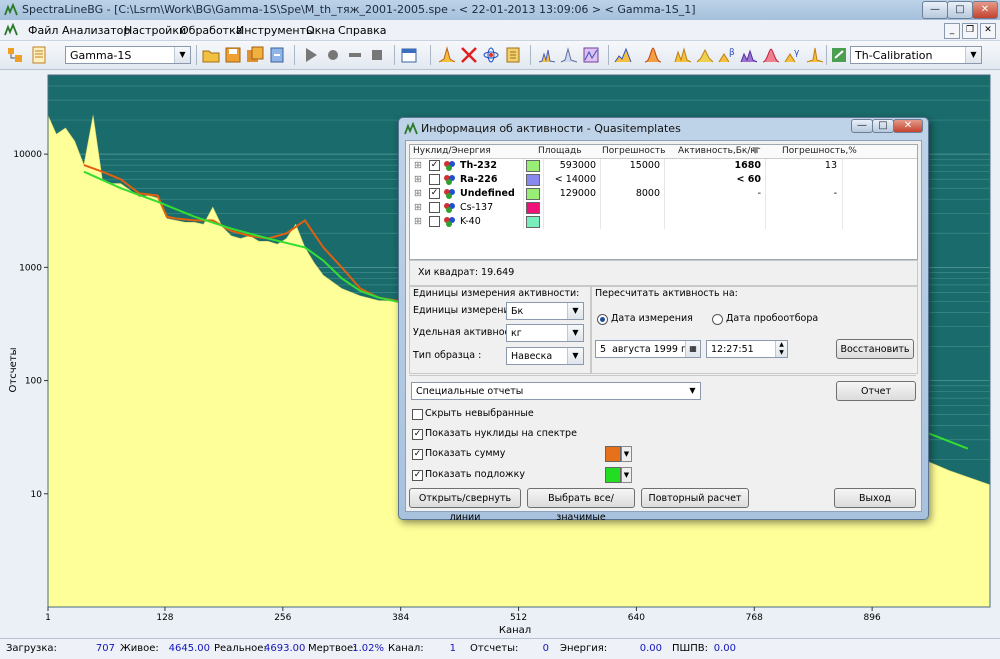 The image size is (1000, 659). I want to click on connect-icon, so click(15, 55).